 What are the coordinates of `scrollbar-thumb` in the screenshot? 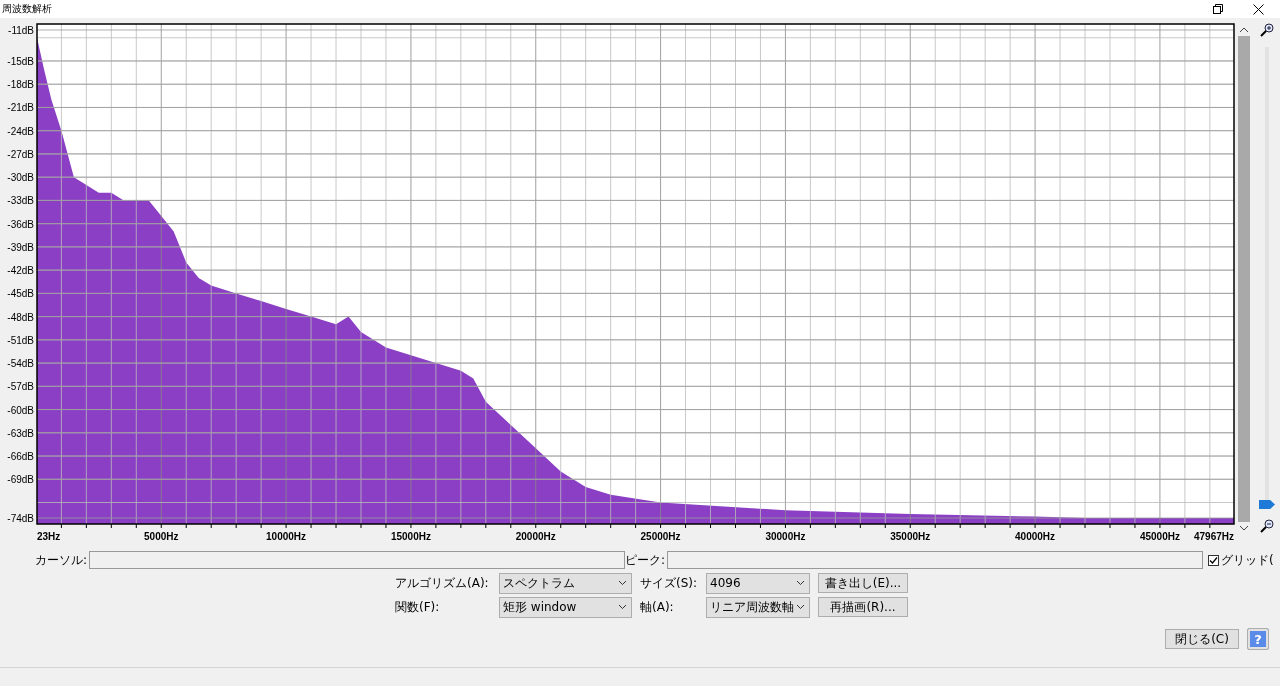 It's located at (1244, 279).